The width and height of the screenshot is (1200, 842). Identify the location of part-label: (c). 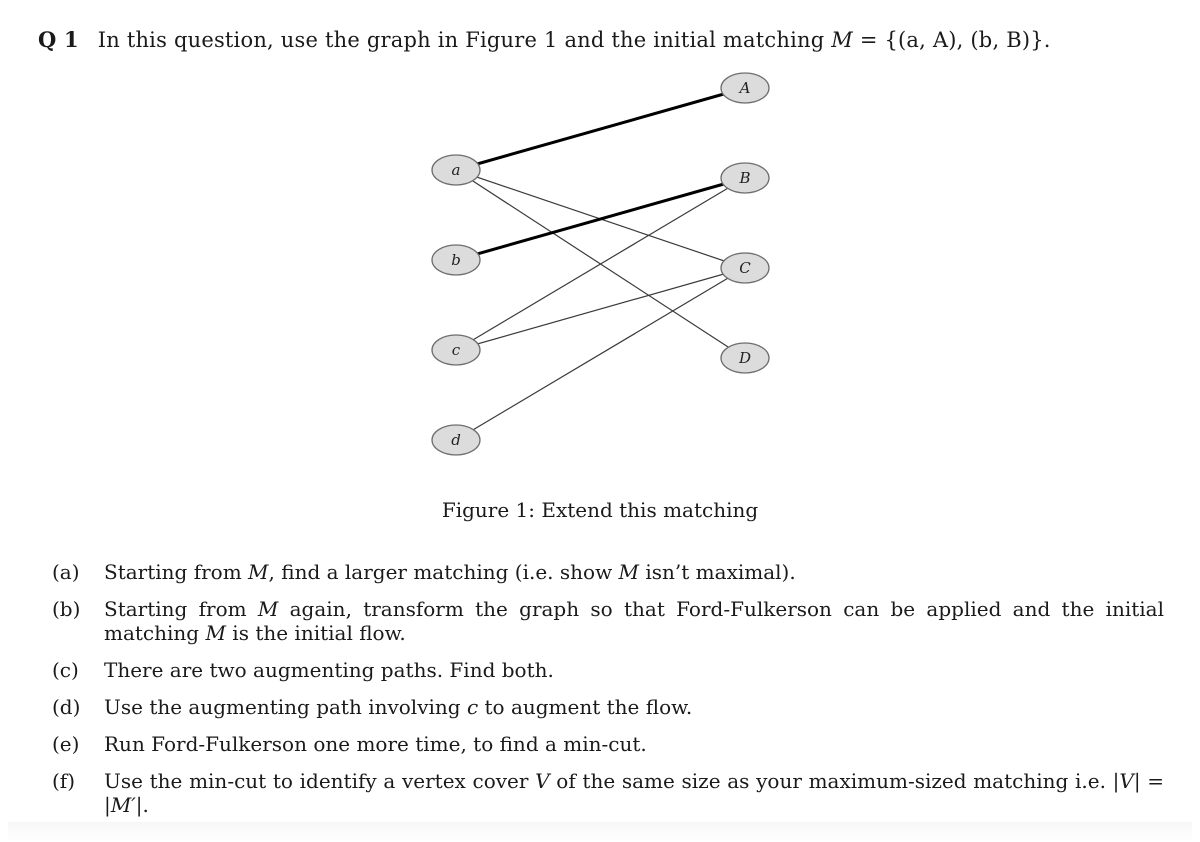
(65, 670).